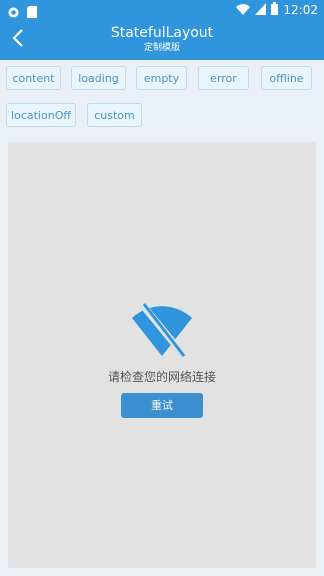 This screenshot has width=324, height=576. Describe the element at coordinates (114, 115) in the screenshot. I see `custom-button: custom` at that location.